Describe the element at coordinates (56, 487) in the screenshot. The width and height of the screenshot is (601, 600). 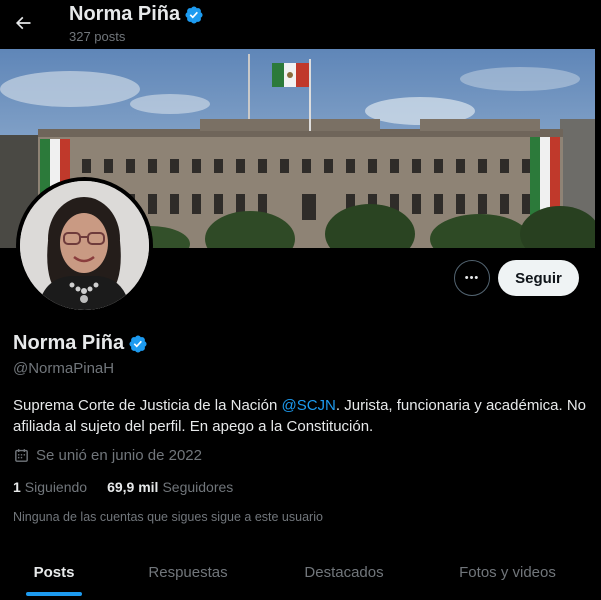
I see `following-label: Siguiendo` at that location.